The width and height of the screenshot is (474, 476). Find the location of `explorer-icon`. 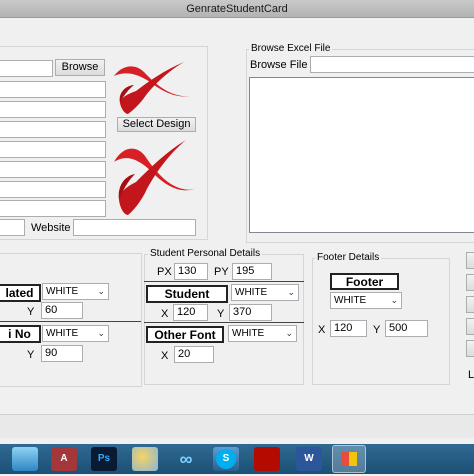

explorer-icon is located at coordinates (25, 459).